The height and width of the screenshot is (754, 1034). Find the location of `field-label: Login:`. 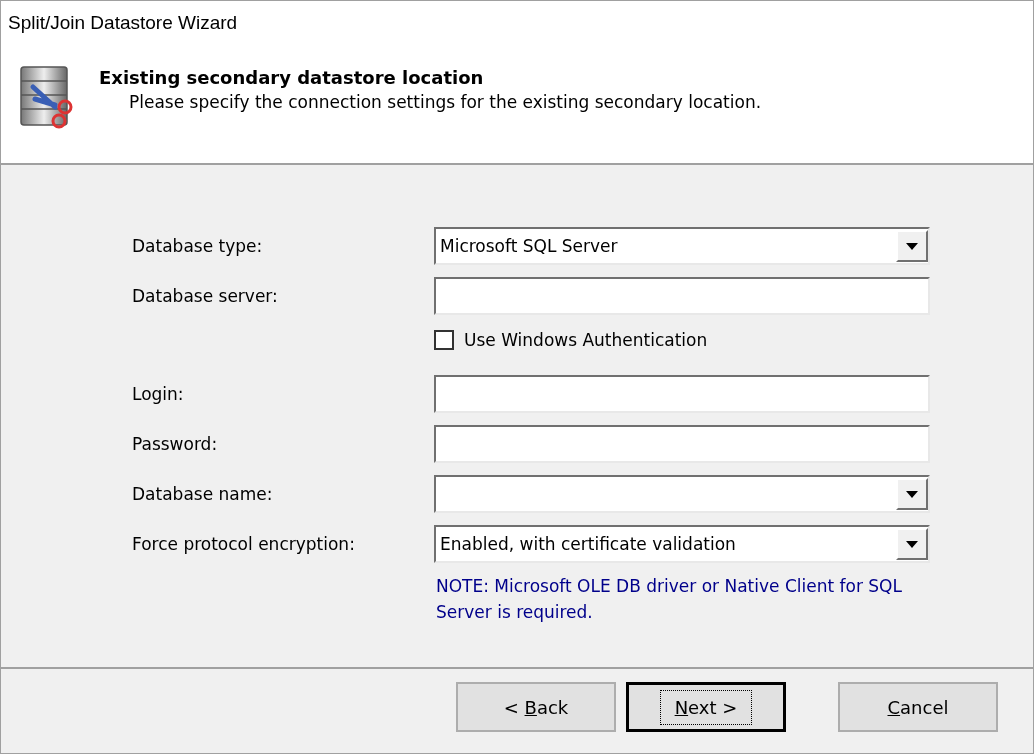

field-label: Login: is located at coordinates (158, 394).